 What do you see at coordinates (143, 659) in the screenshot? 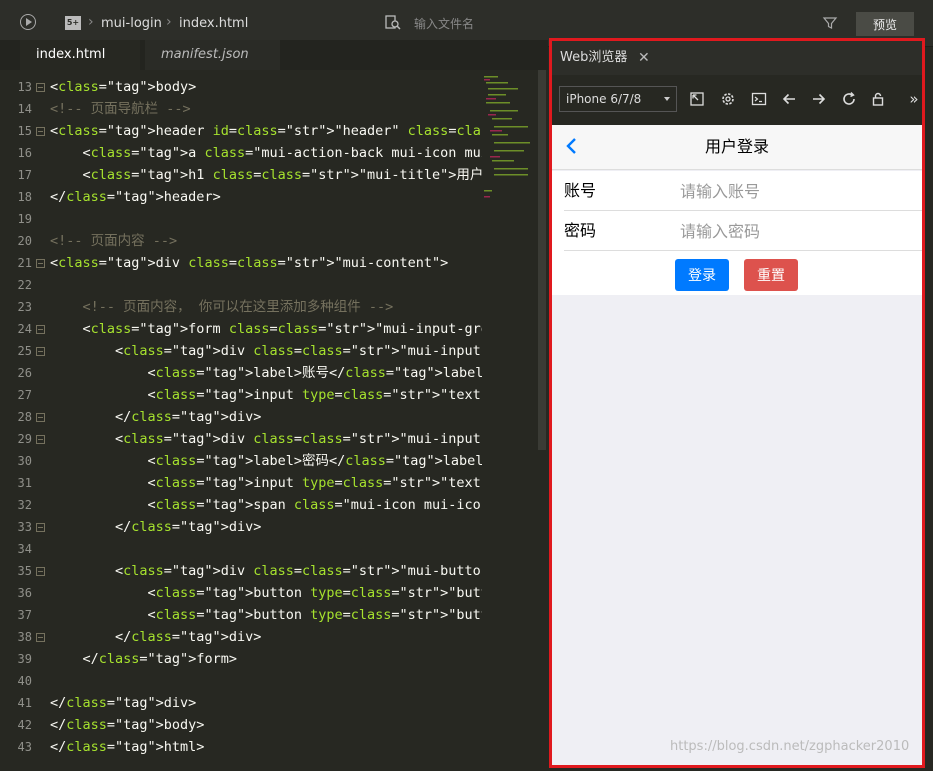
I see `code-line: </class="tag">form>` at bounding box center [143, 659].